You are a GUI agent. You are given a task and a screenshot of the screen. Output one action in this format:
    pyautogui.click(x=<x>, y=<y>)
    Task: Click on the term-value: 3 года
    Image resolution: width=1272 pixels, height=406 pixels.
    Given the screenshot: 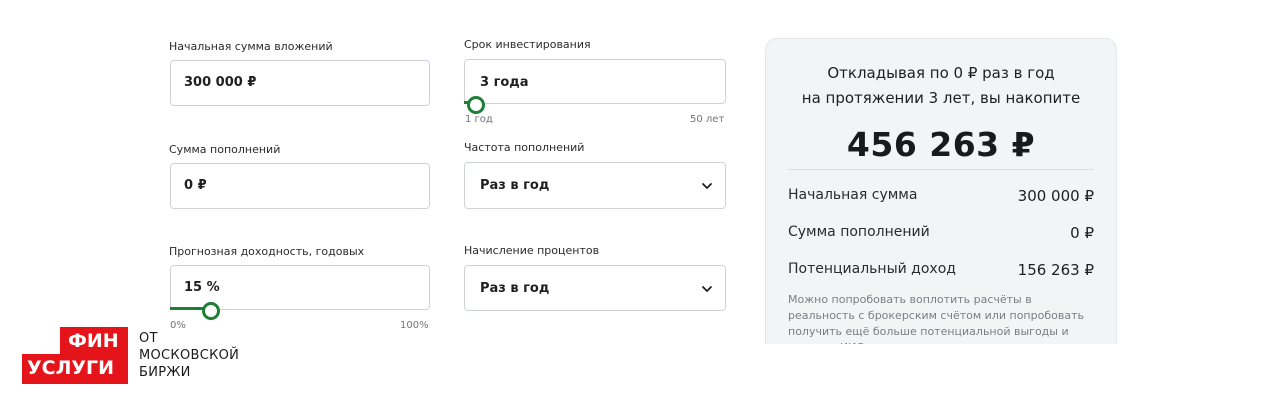 What is the action you would take?
    pyautogui.click(x=504, y=82)
    